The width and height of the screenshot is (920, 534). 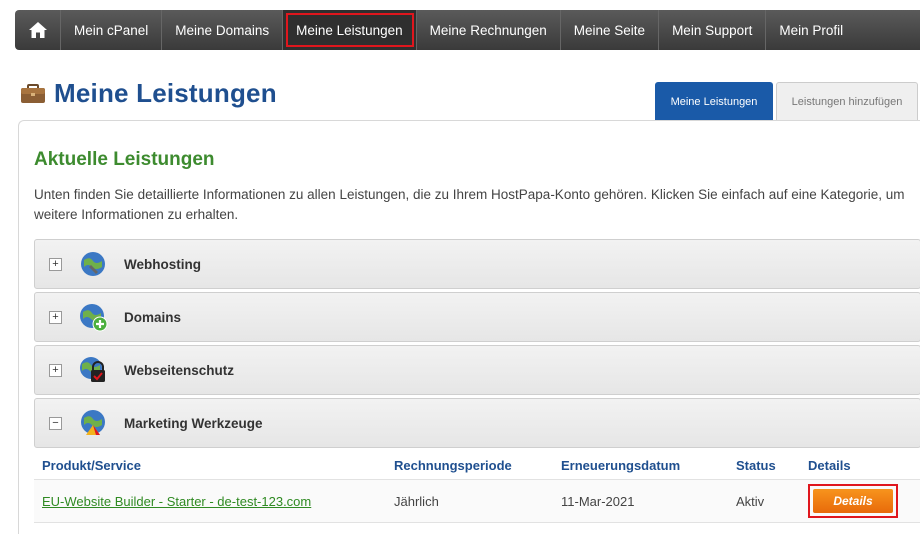 I want to click on category-webhosting: + Webhosting, so click(x=477, y=264).